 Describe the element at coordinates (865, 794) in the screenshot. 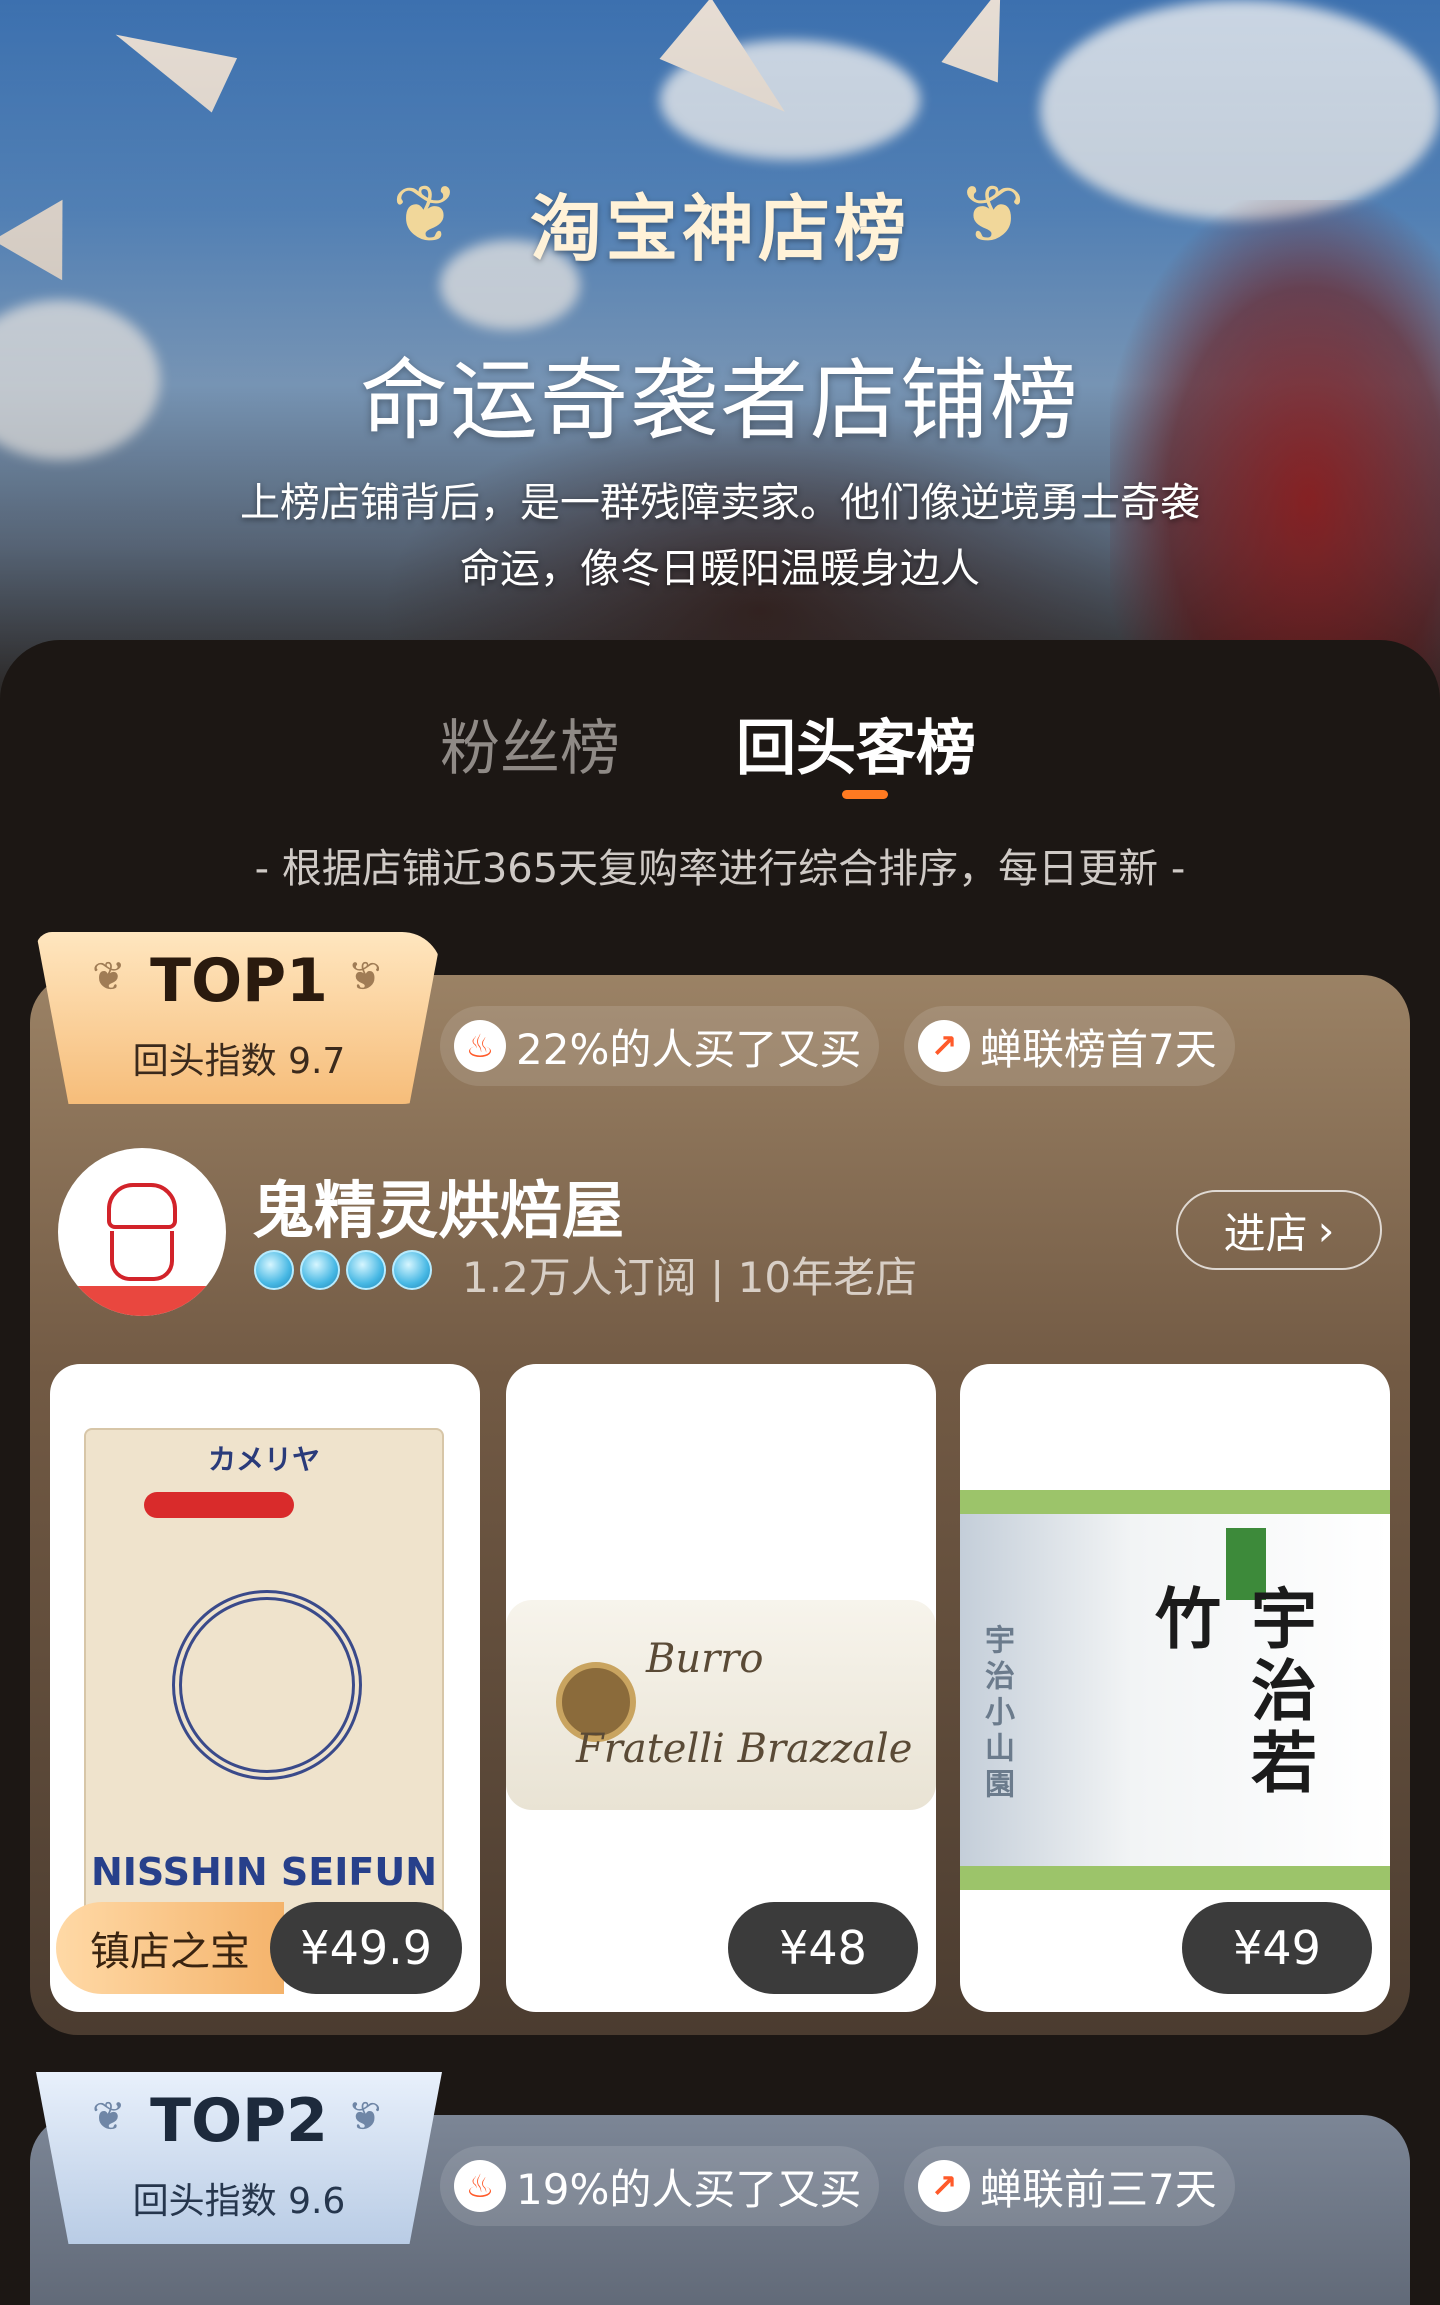

I see `tab-active-indicator` at that location.